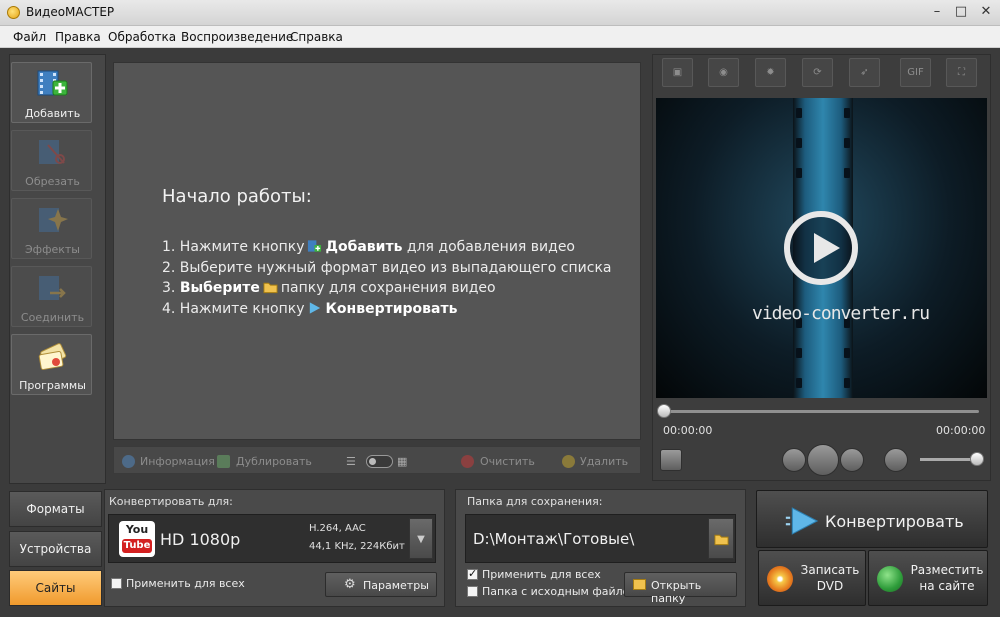 The width and height of the screenshot is (1000, 617). I want to click on programs-label: Программы, so click(52, 385).